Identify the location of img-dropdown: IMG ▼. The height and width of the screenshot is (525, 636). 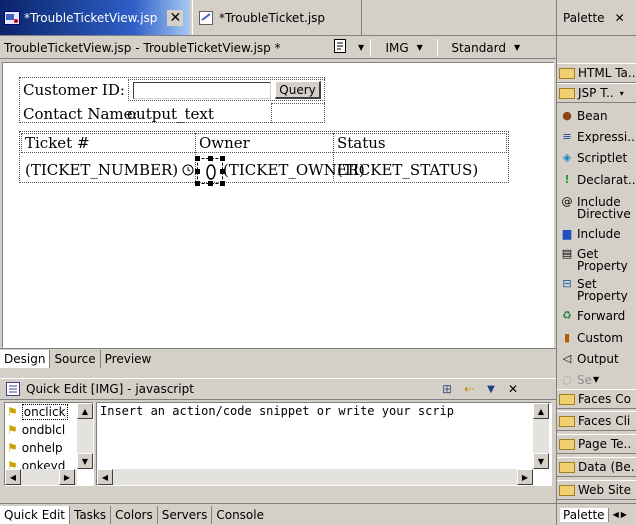
(404, 48).